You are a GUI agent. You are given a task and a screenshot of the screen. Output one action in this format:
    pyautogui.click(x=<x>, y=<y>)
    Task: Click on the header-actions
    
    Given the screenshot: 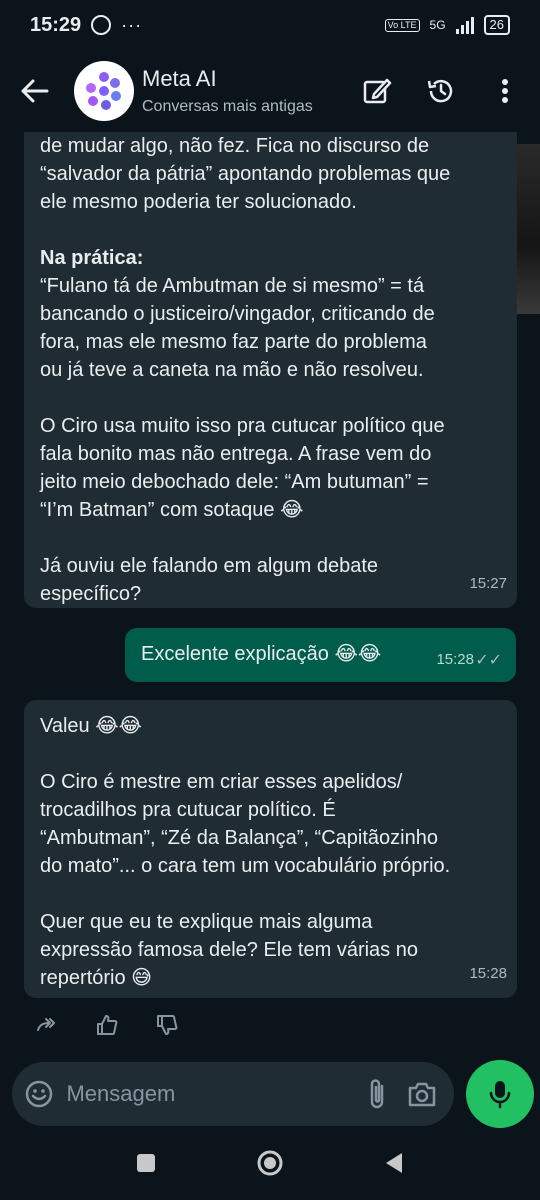 What is the action you would take?
    pyautogui.click(x=451, y=91)
    